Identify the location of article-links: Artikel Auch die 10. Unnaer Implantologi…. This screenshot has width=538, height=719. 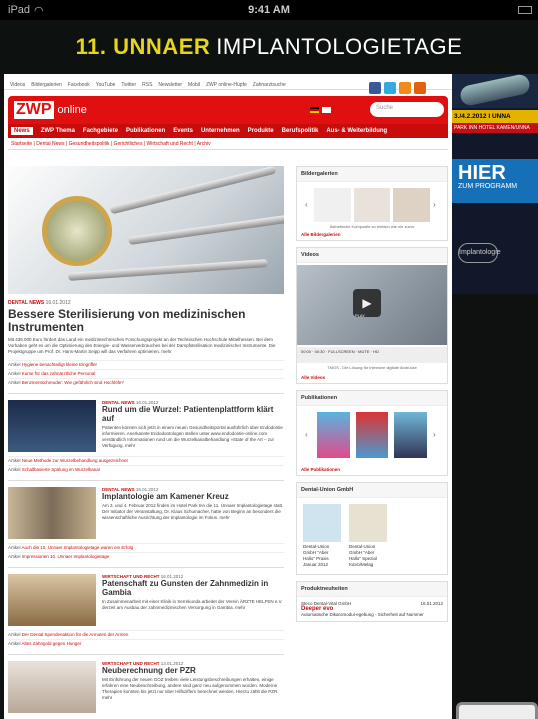
(146, 551).